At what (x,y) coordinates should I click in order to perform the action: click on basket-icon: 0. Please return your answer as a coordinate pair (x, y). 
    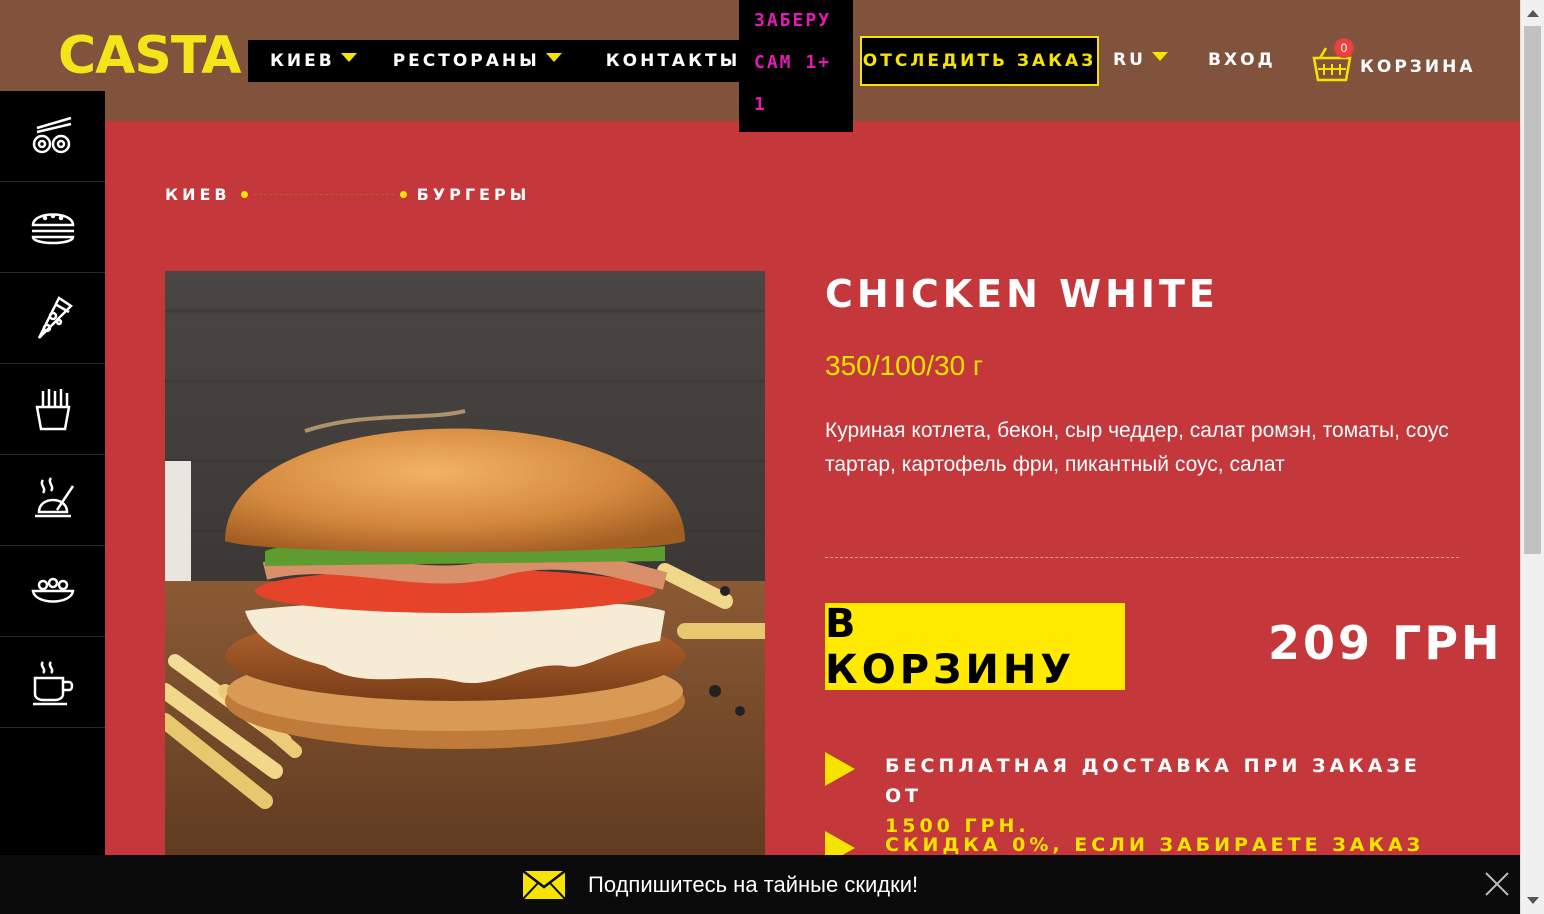
    Looking at the image, I should click on (1333, 63).